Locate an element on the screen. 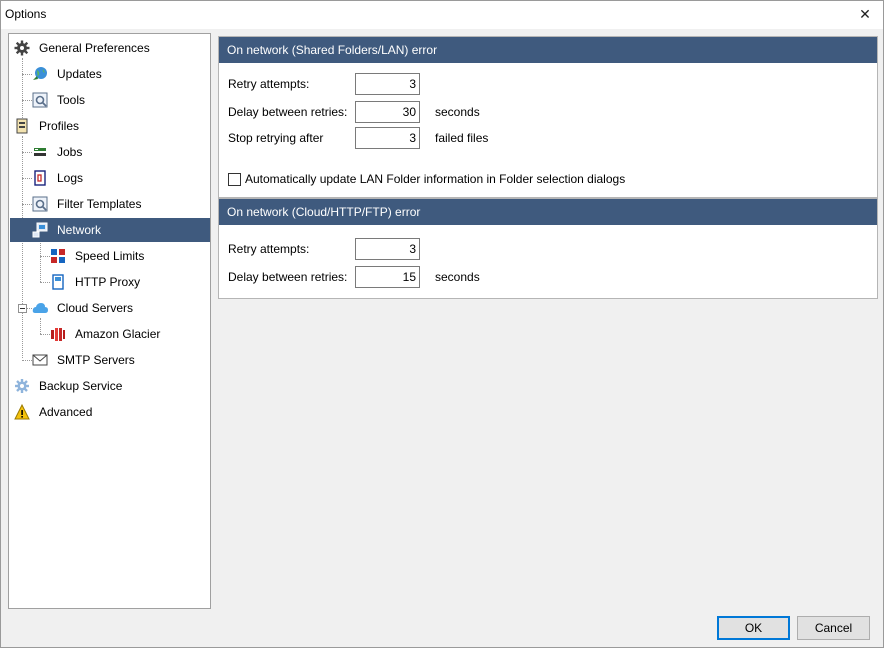 The width and height of the screenshot is (884, 648). close-icon: ✕ is located at coordinates (865, 13).